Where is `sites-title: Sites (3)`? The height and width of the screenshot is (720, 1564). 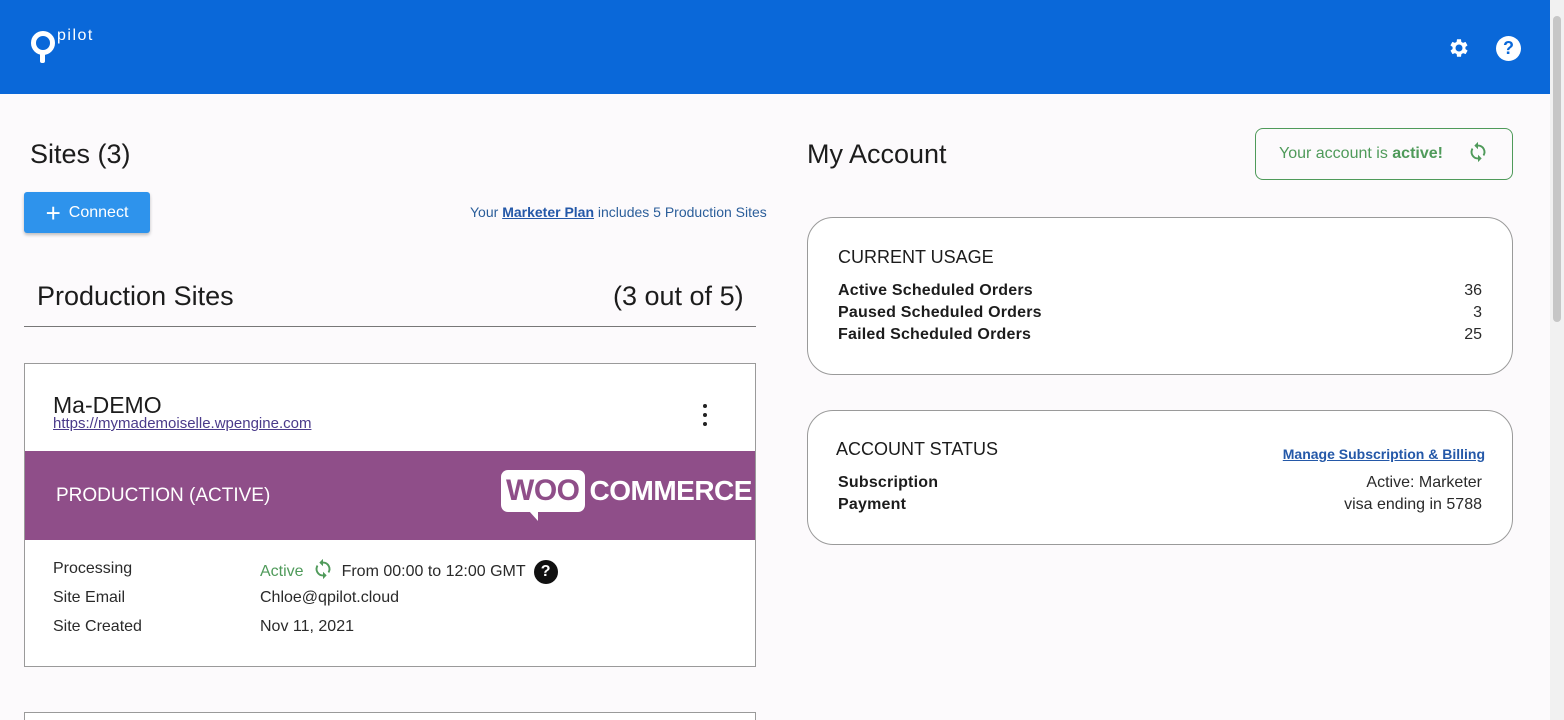 sites-title: Sites (3) is located at coordinates (80, 154).